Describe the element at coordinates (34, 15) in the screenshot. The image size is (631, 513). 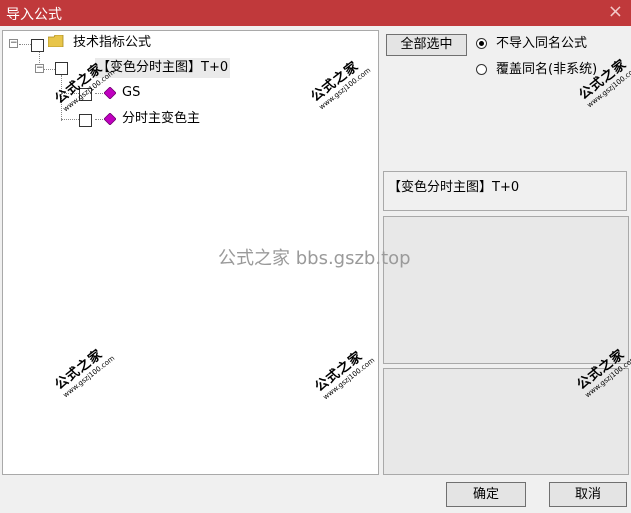
I see `window-title: 导入公式` at that location.